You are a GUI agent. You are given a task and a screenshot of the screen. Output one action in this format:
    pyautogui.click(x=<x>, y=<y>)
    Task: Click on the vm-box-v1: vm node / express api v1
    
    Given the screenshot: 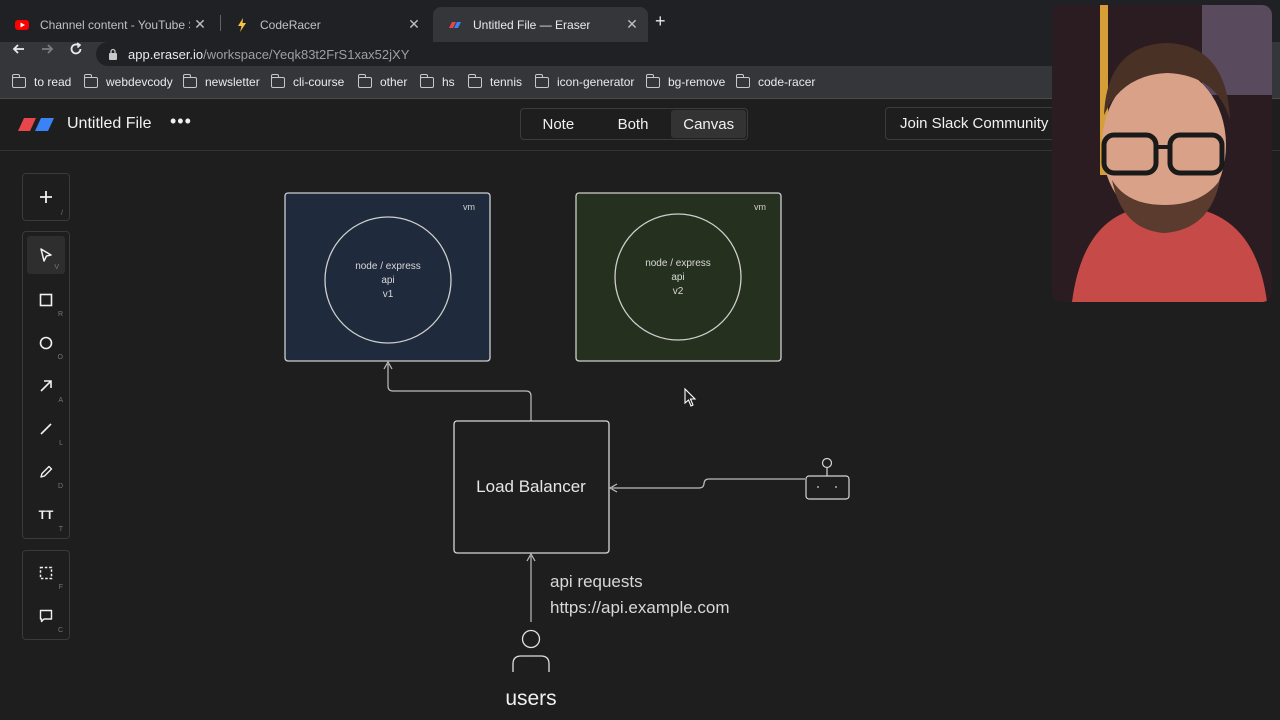 What is the action you would take?
    pyautogui.click(x=387, y=277)
    